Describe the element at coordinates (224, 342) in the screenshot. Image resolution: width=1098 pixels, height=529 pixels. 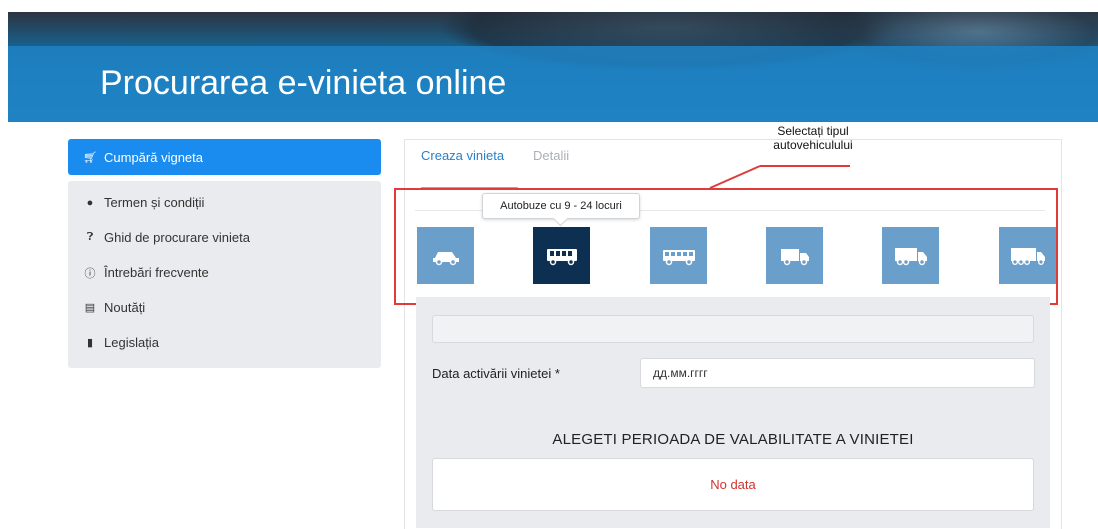
I see `sidebar-item-legislation: ▮ Legislația` at that location.